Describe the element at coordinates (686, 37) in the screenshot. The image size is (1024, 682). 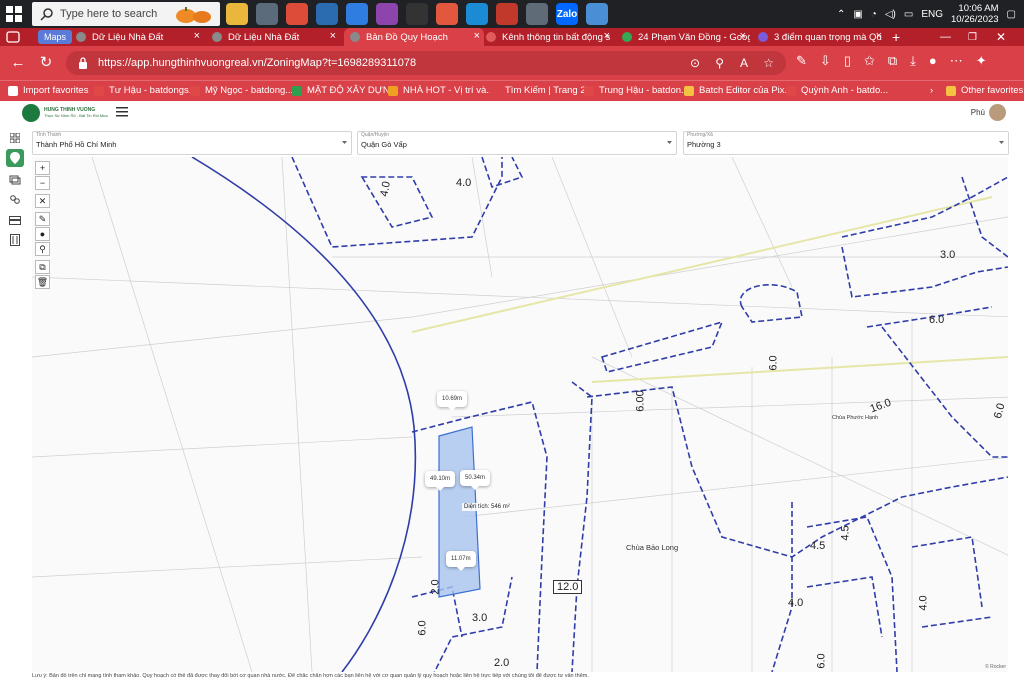
I see `tab-google-maps: 24 Phạm Văn Đồng - Goog ×` at that location.